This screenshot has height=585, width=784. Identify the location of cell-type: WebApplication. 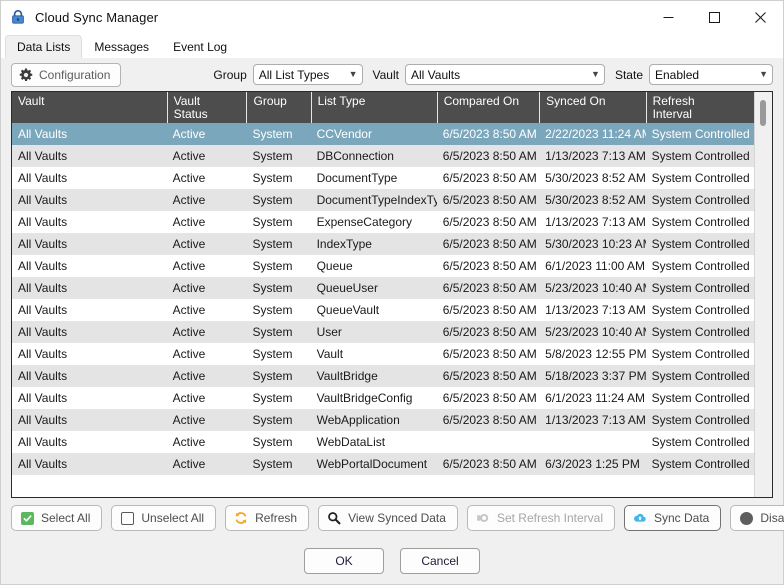
(358, 420).